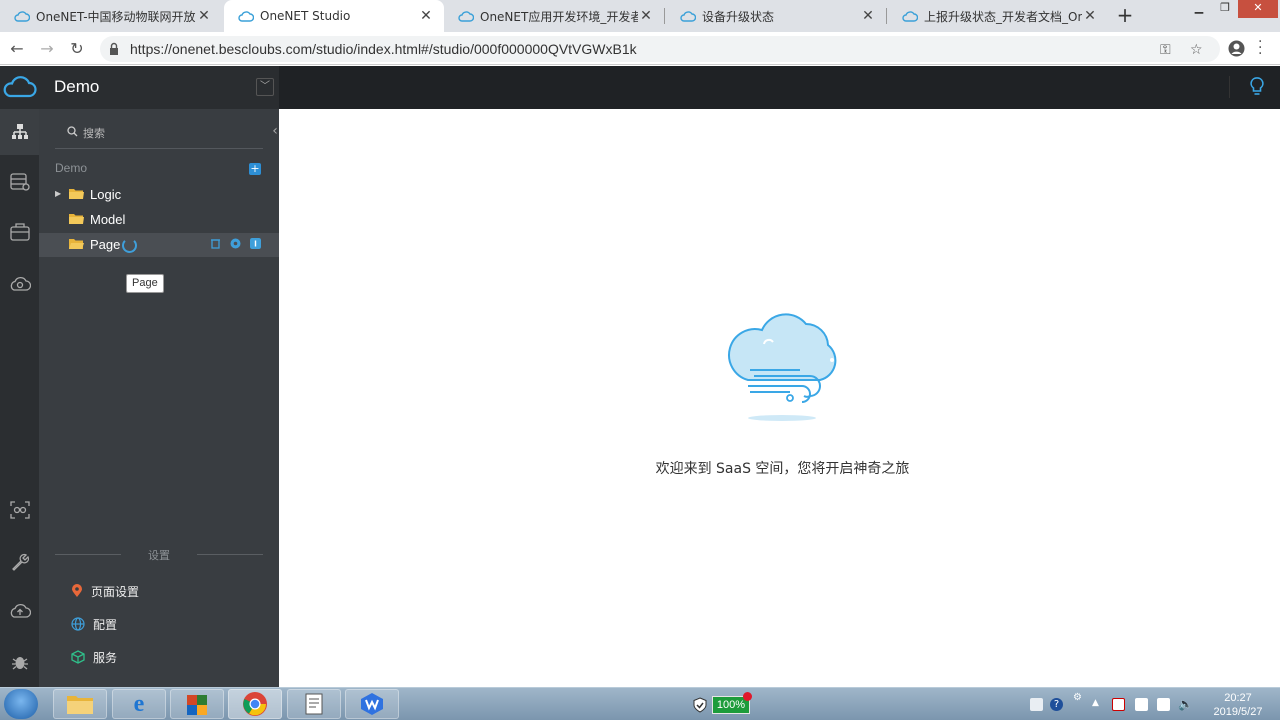 Image resolution: width=1280 pixels, height=720 pixels. What do you see at coordinates (998, 16) in the screenshot?
I see `browser-tab: 上报升级状态_开发者文档_One ✕` at bounding box center [998, 16].